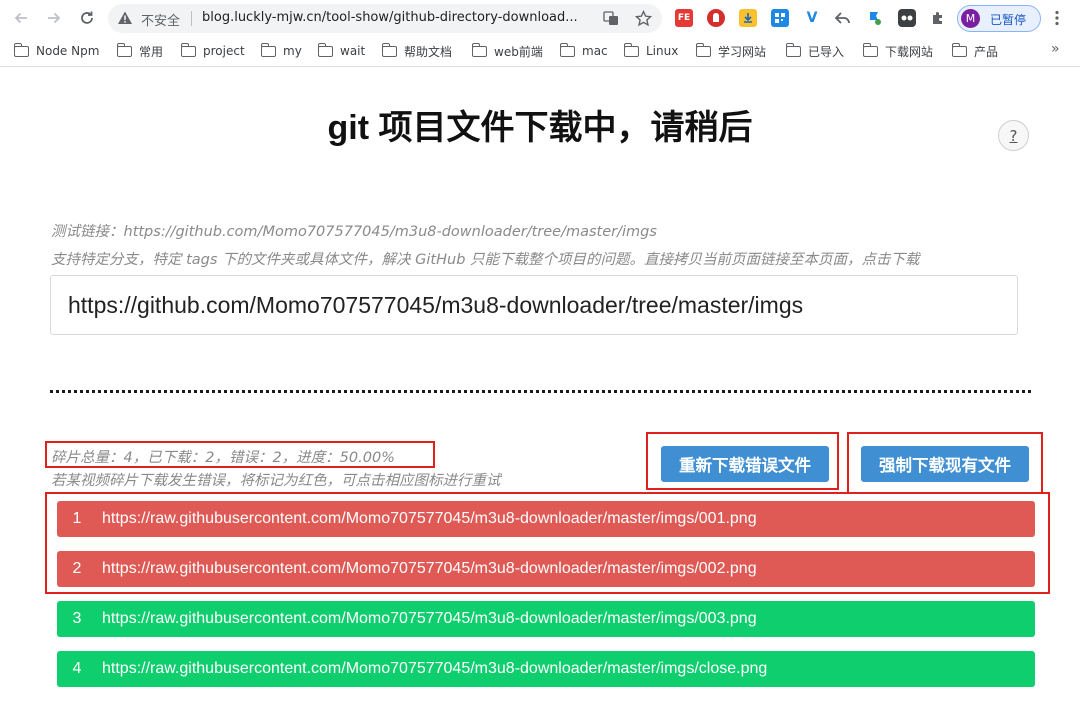 The image size is (1080, 728). What do you see at coordinates (780, 18) in the screenshot?
I see `qr-code-icon` at bounding box center [780, 18].